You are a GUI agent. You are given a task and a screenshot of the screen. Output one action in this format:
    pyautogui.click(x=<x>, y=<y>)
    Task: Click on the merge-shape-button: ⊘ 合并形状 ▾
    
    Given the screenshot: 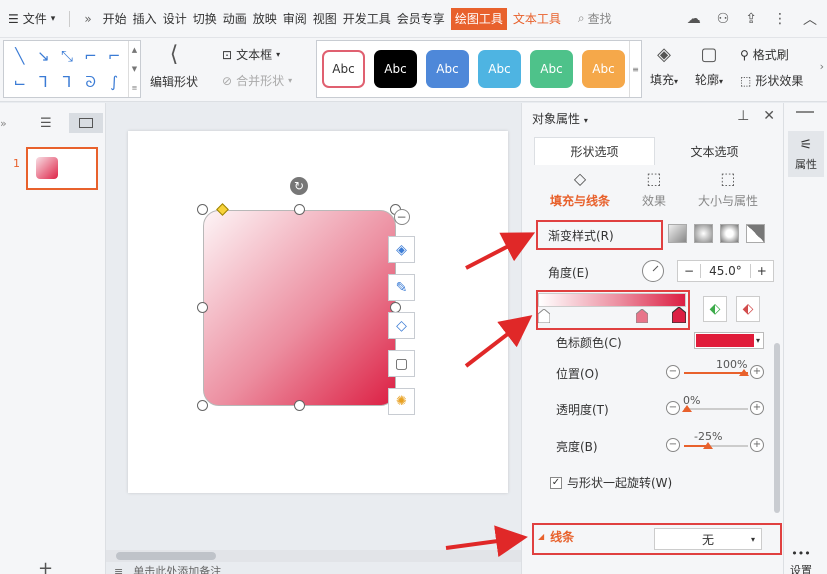 What is the action you would take?
    pyautogui.click(x=257, y=80)
    